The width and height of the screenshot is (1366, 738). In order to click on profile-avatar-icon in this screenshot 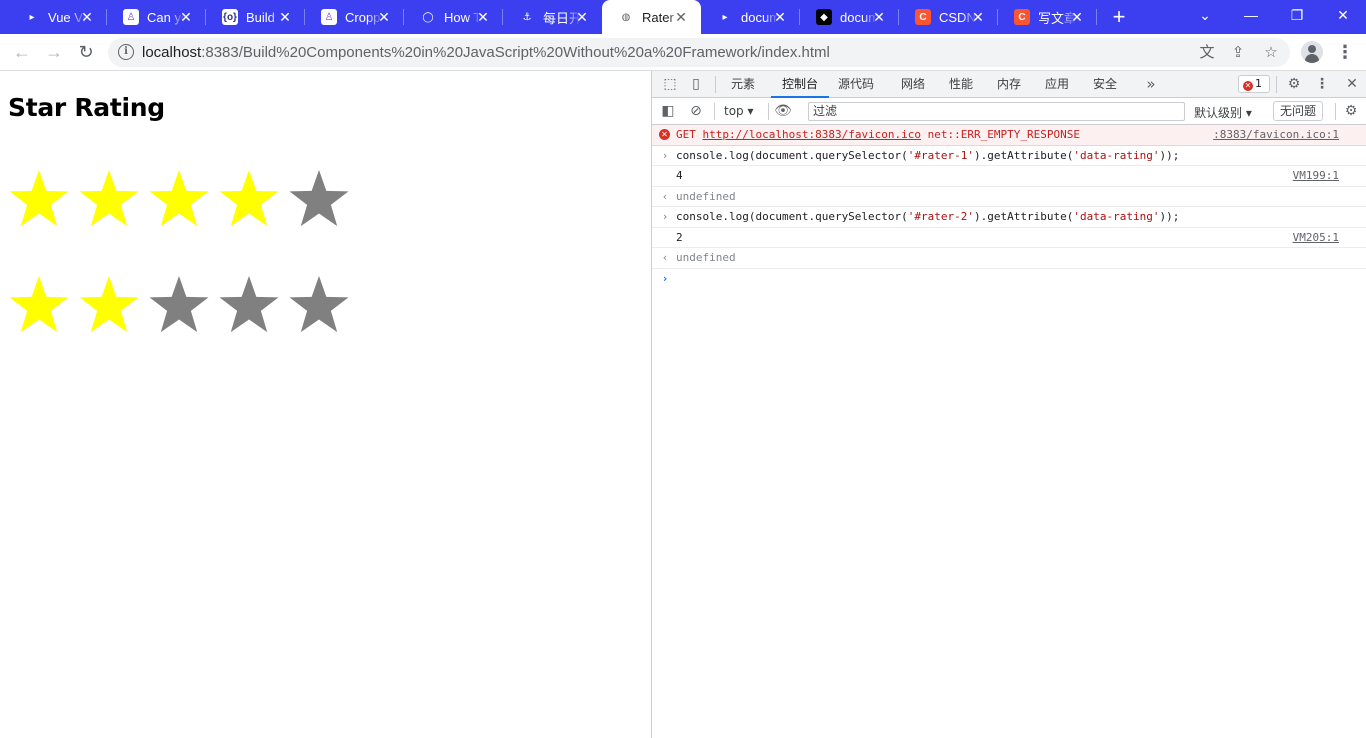, I will do `click(1312, 52)`.